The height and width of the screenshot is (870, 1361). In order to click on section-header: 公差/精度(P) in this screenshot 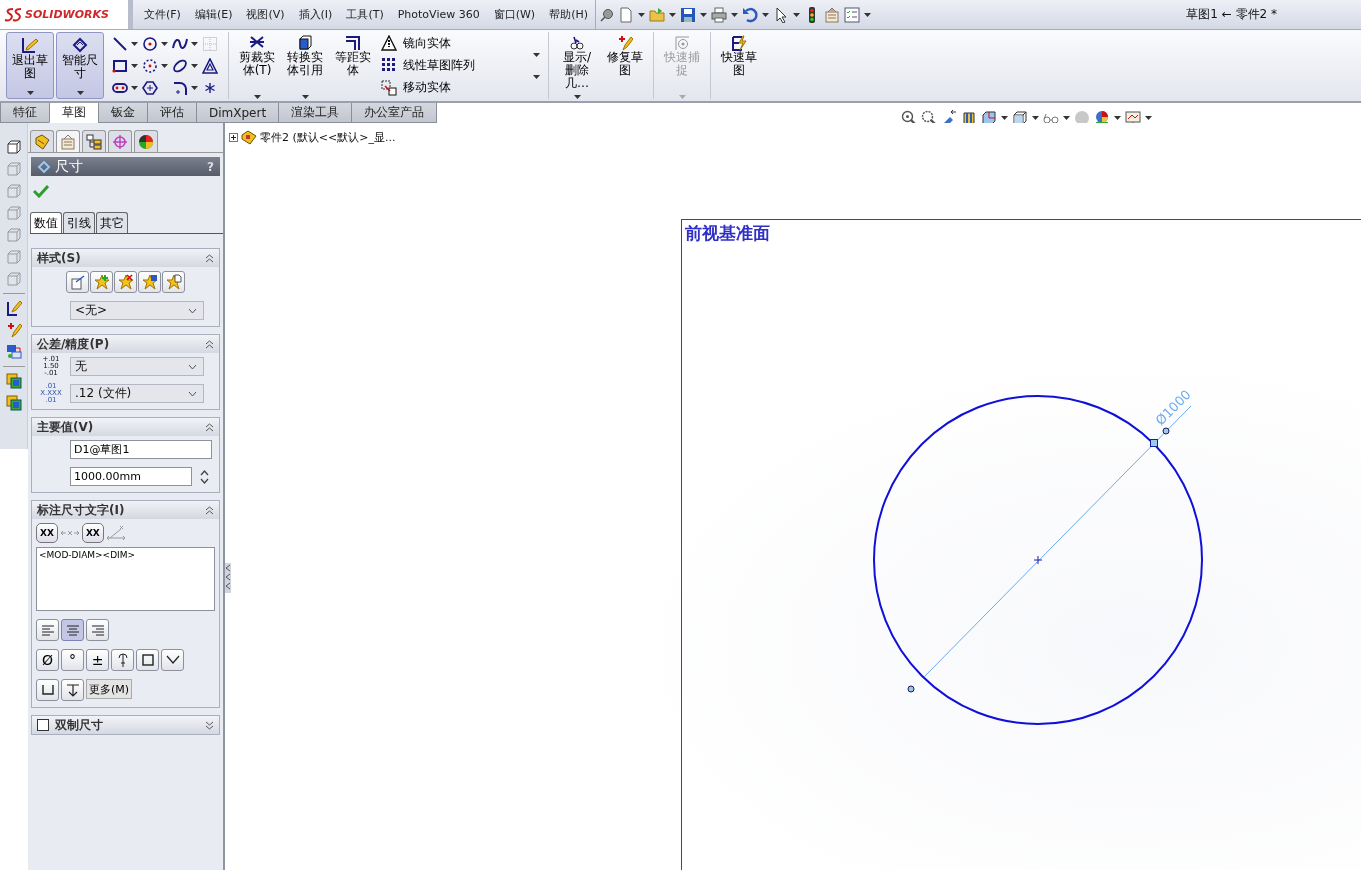, I will do `click(125, 344)`.